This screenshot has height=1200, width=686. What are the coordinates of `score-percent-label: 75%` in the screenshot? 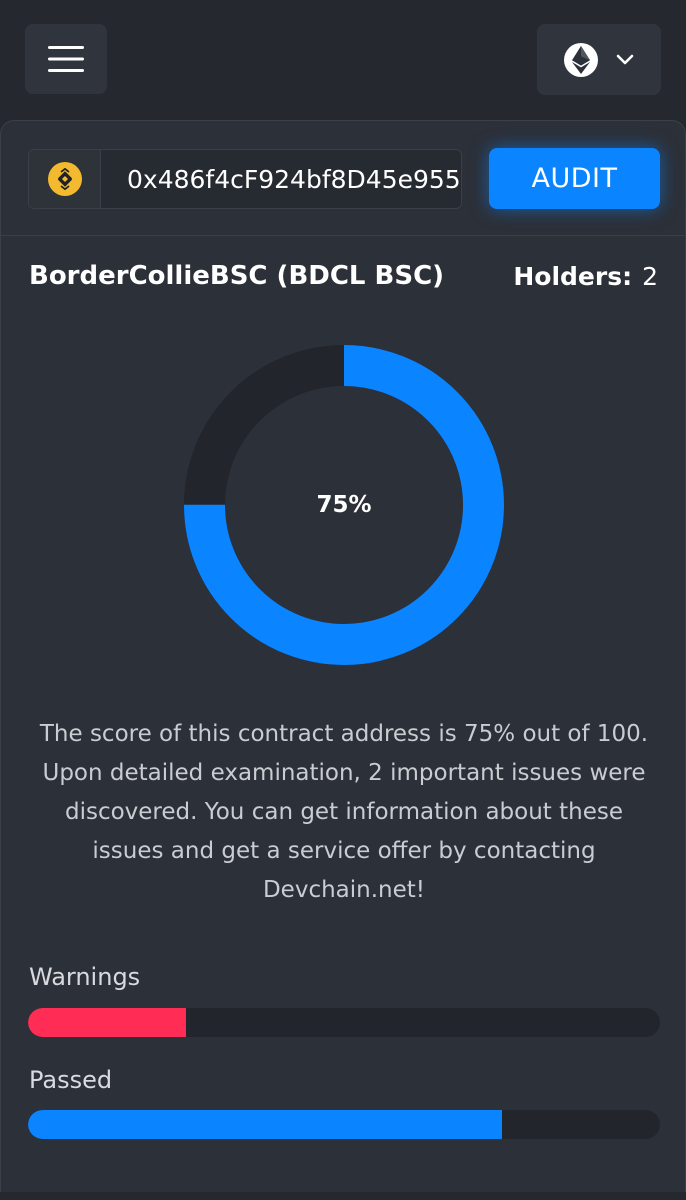 It's located at (344, 505).